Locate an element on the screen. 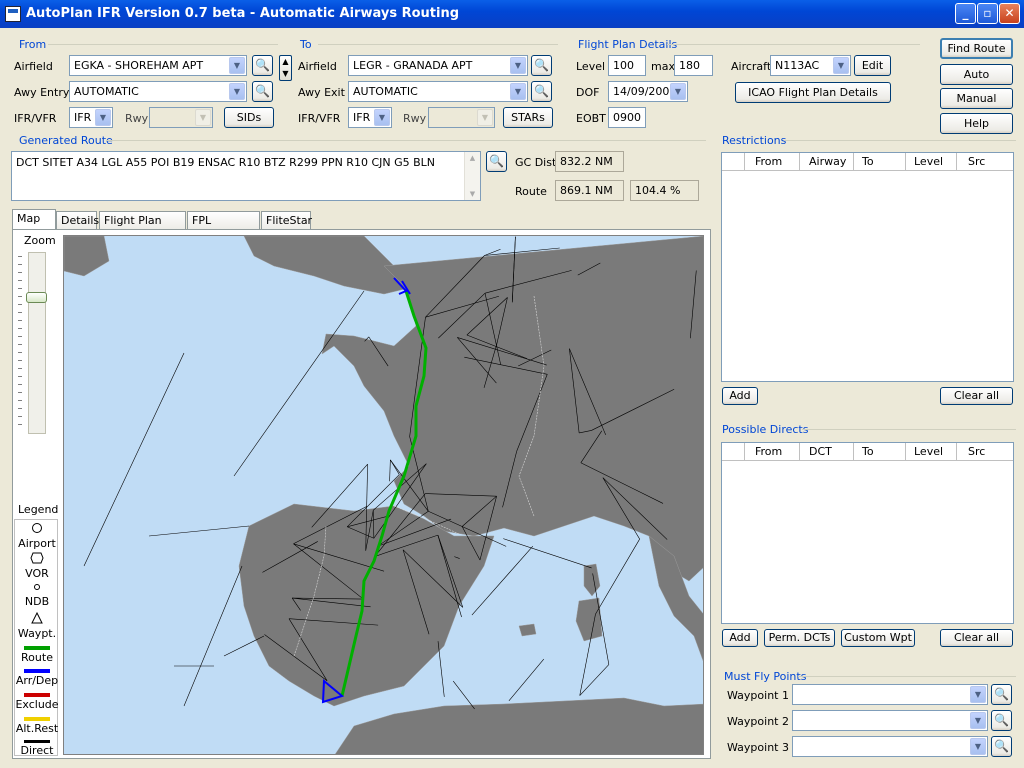 The image size is (1024, 768). to-rwy-select: ▼ is located at coordinates (461, 117).